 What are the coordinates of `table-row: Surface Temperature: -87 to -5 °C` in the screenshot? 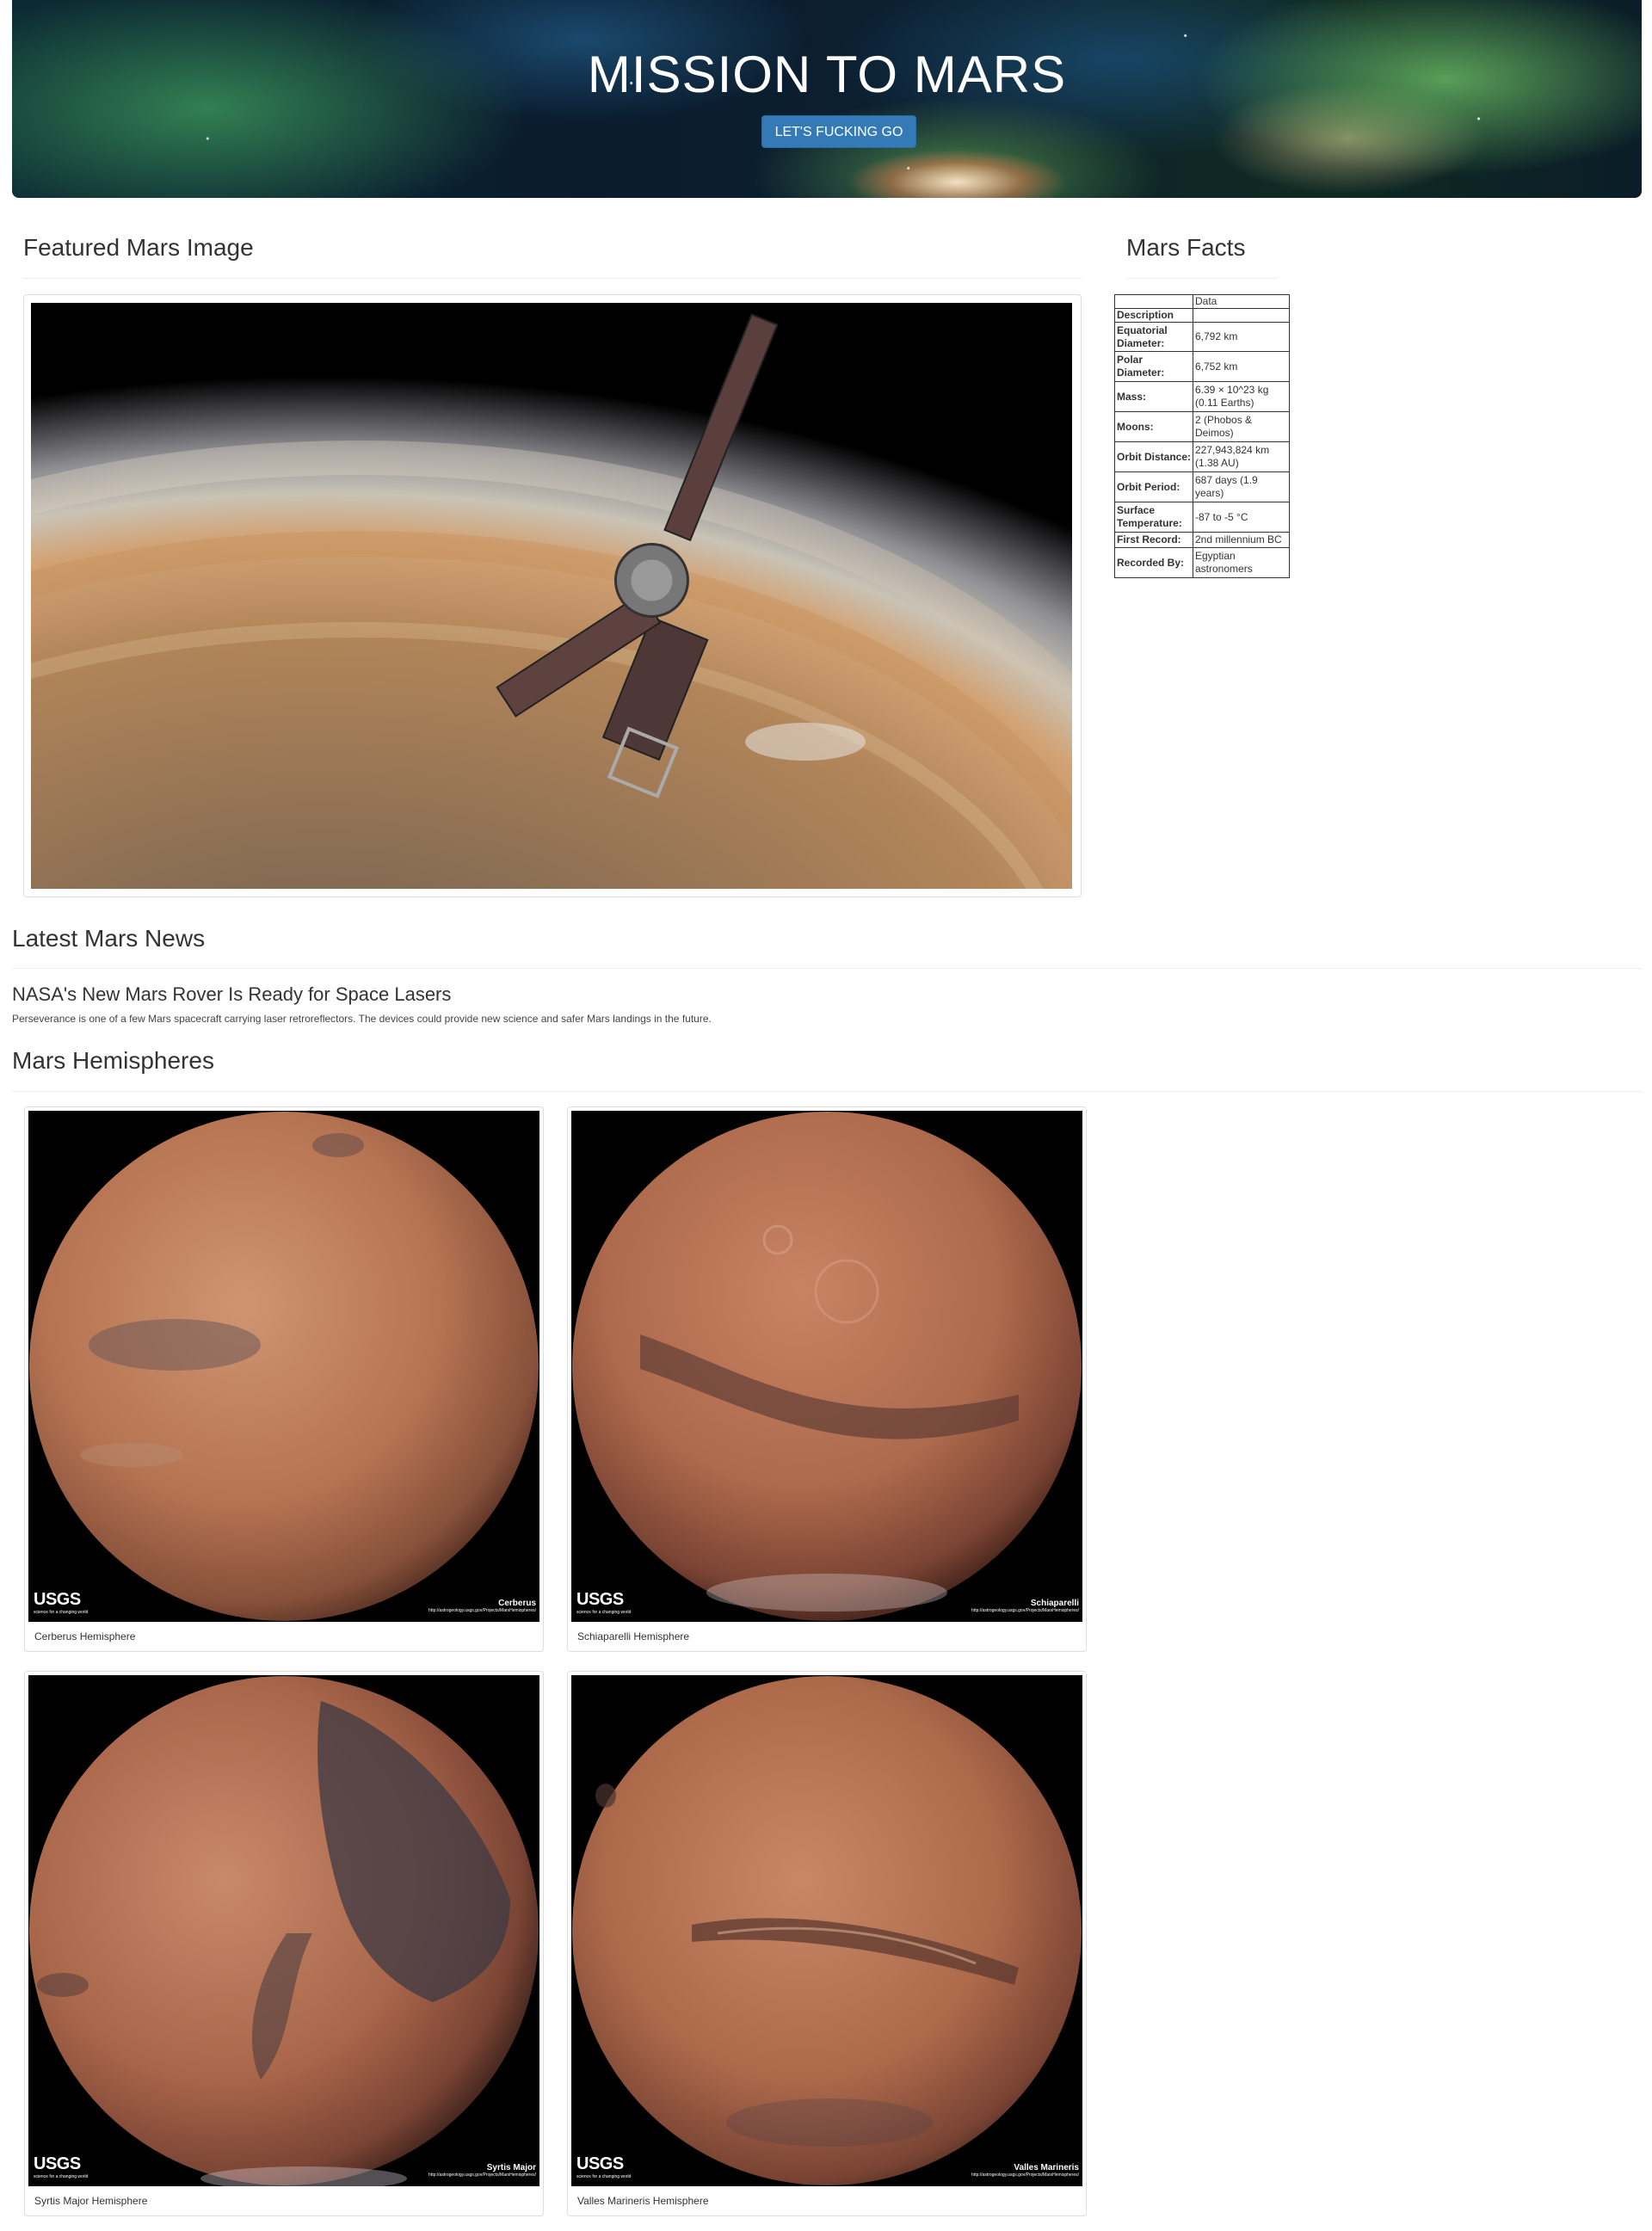 It's located at (1202, 517).